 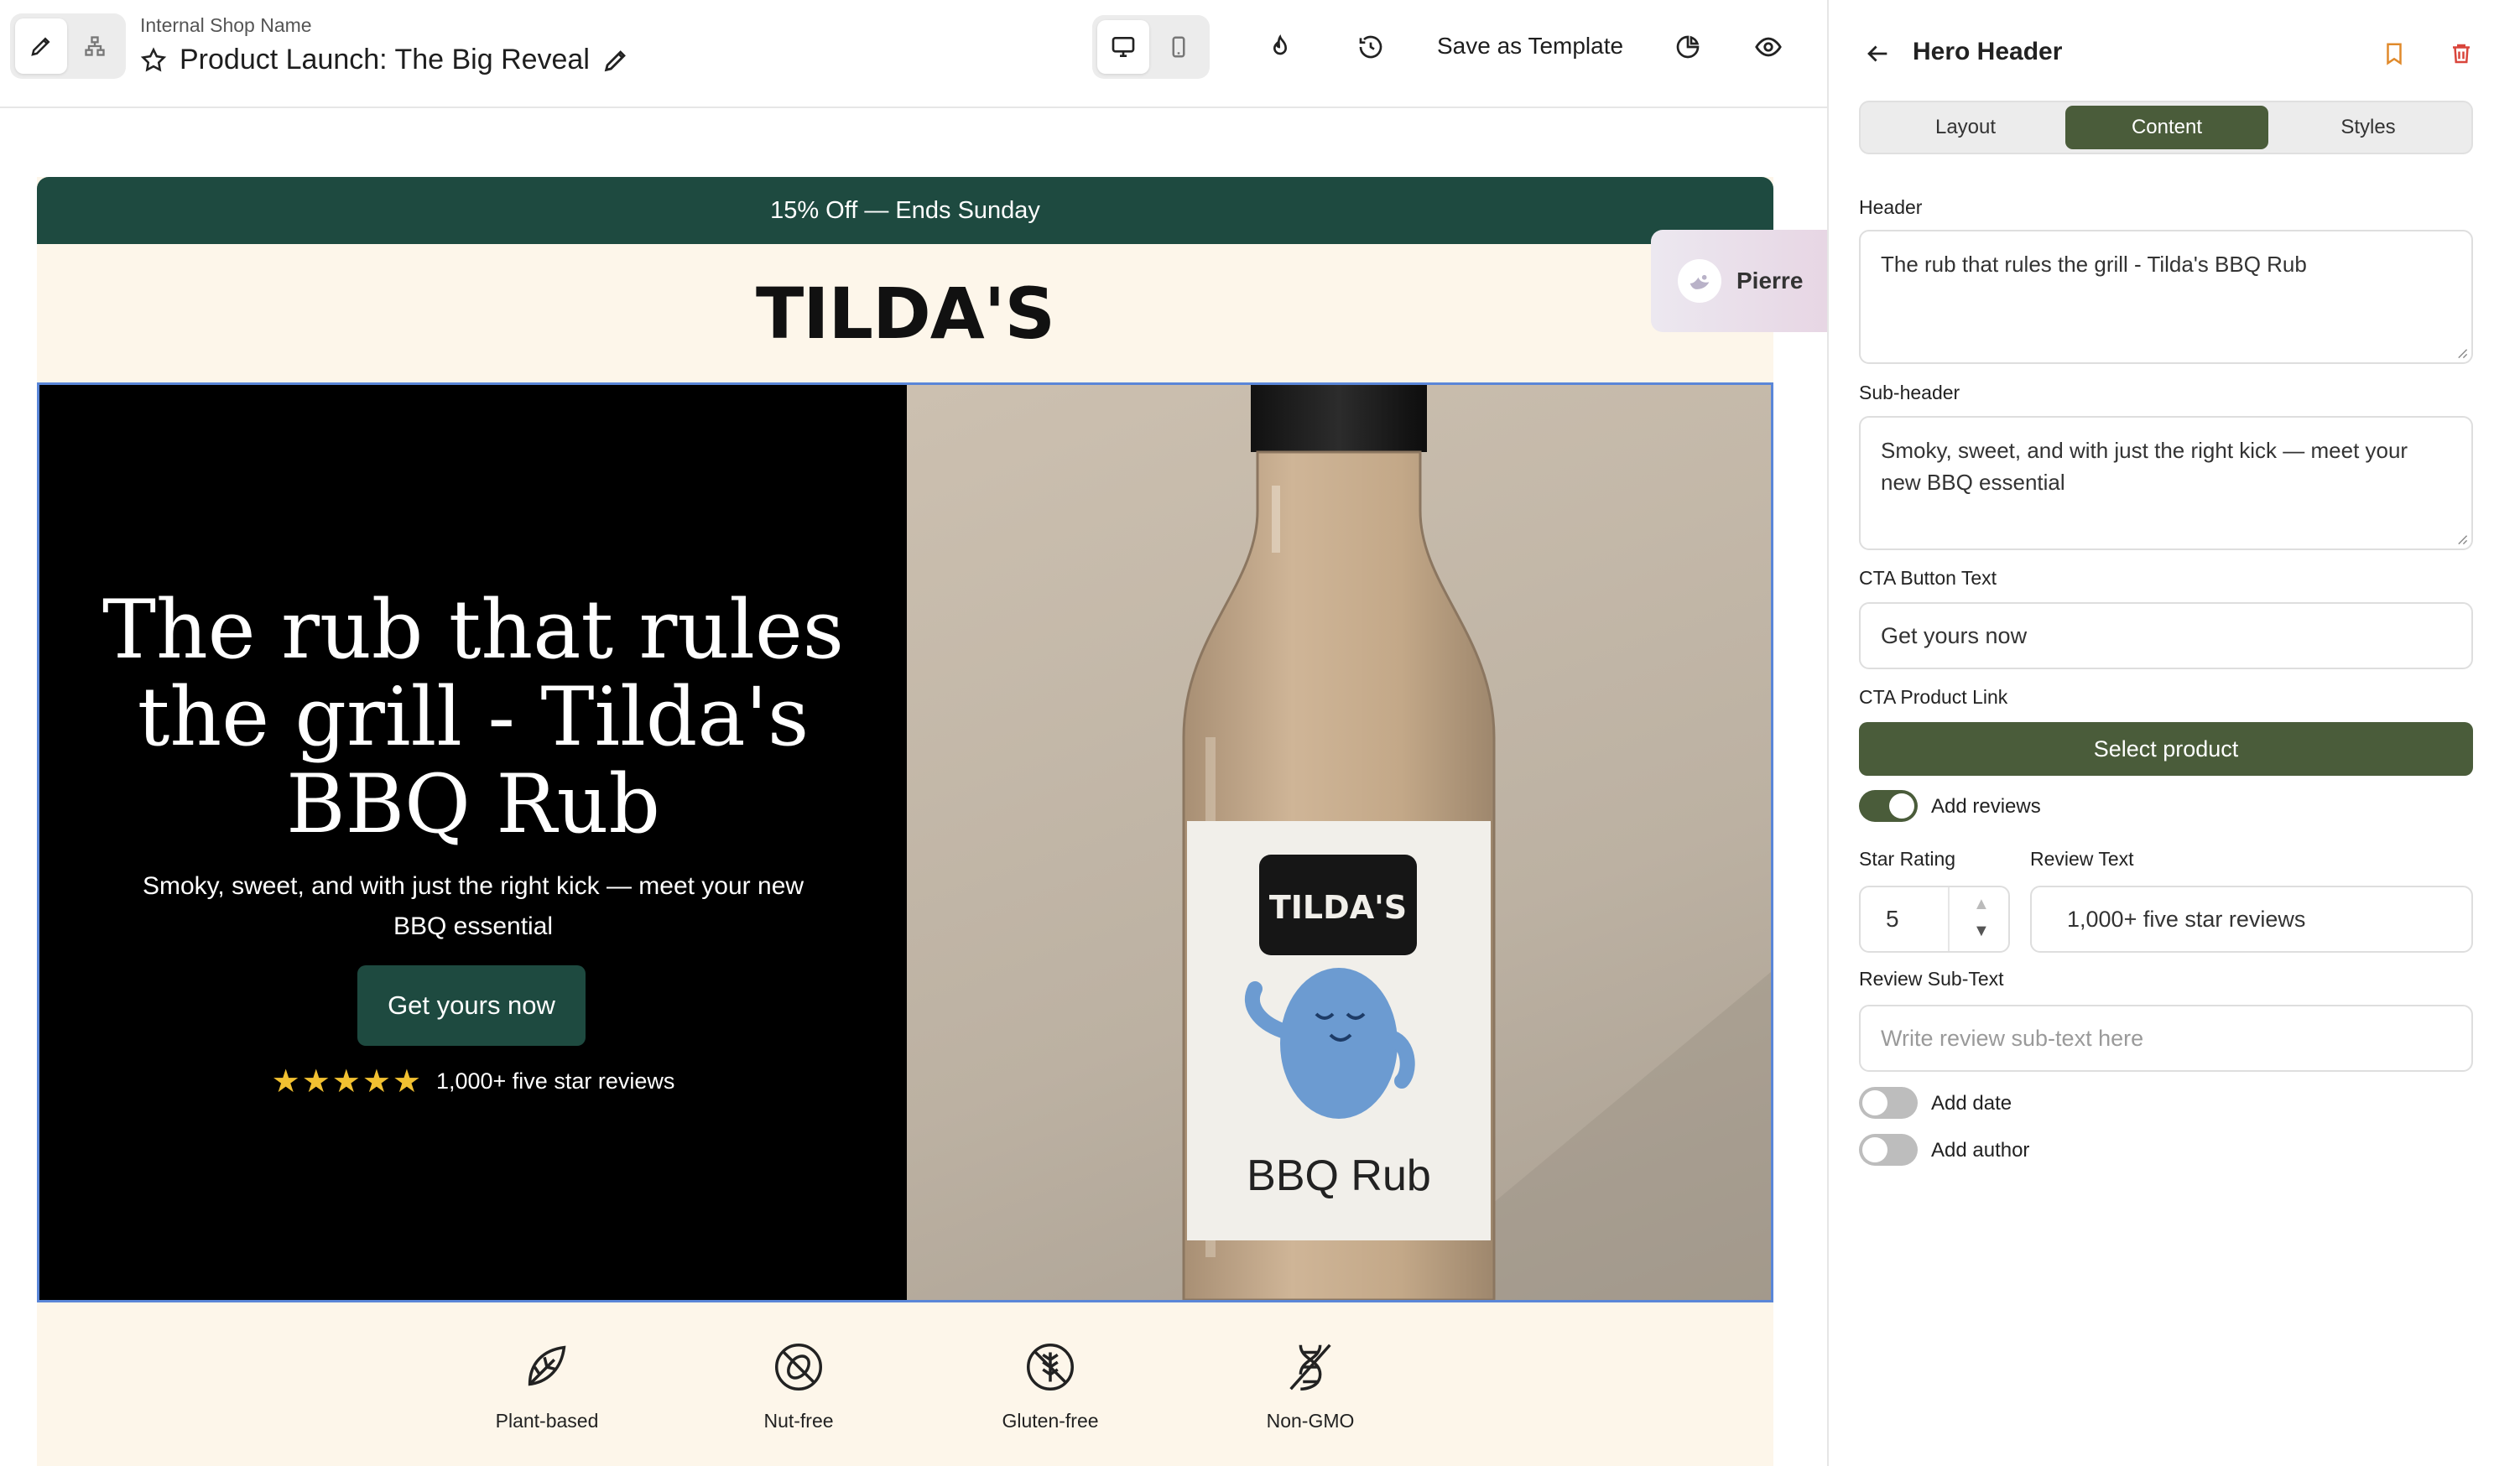 What do you see at coordinates (1311, 1421) in the screenshot?
I see `badge-label: Non-GMO` at bounding box center [1311, 1421].